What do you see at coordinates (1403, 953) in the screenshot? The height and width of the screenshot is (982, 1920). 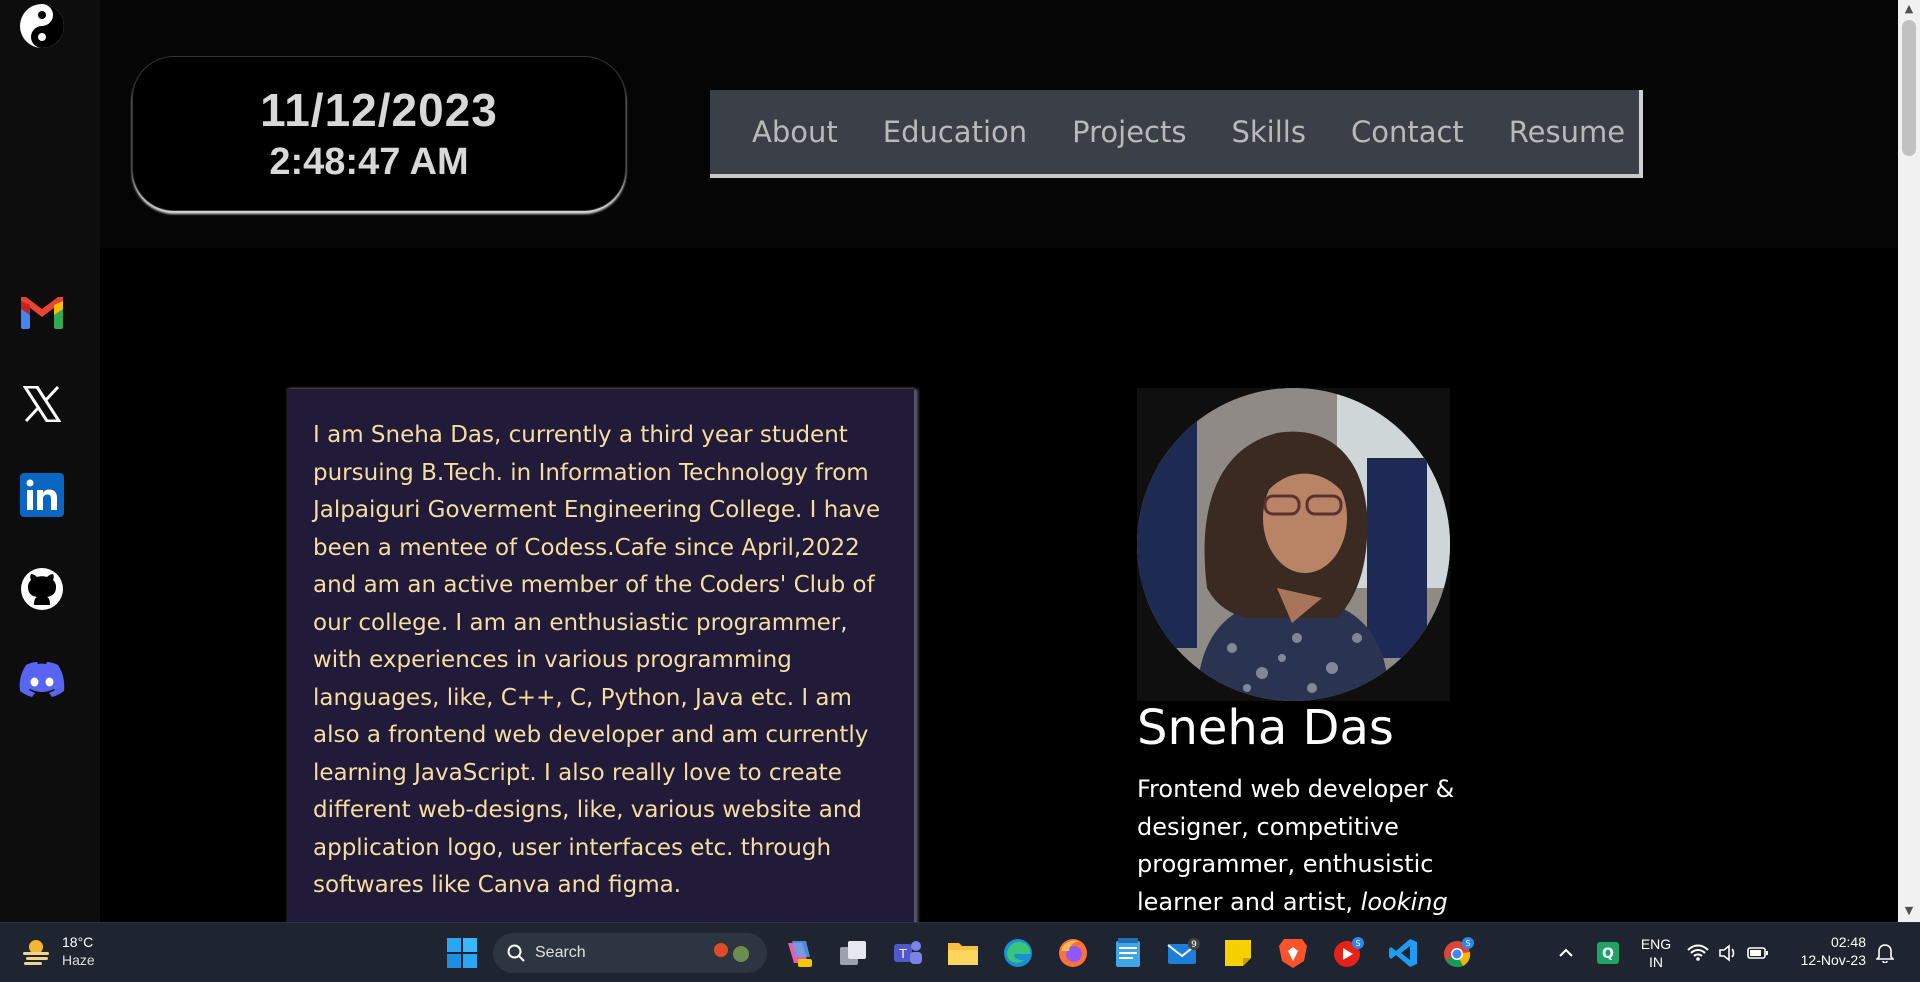 I see `vscode-icon` at bounding box center [1403, 953].